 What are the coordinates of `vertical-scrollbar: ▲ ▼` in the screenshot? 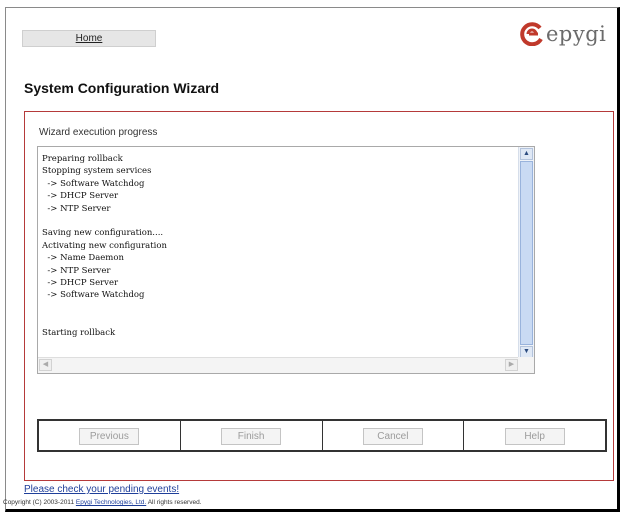 It's located at (526, 253).